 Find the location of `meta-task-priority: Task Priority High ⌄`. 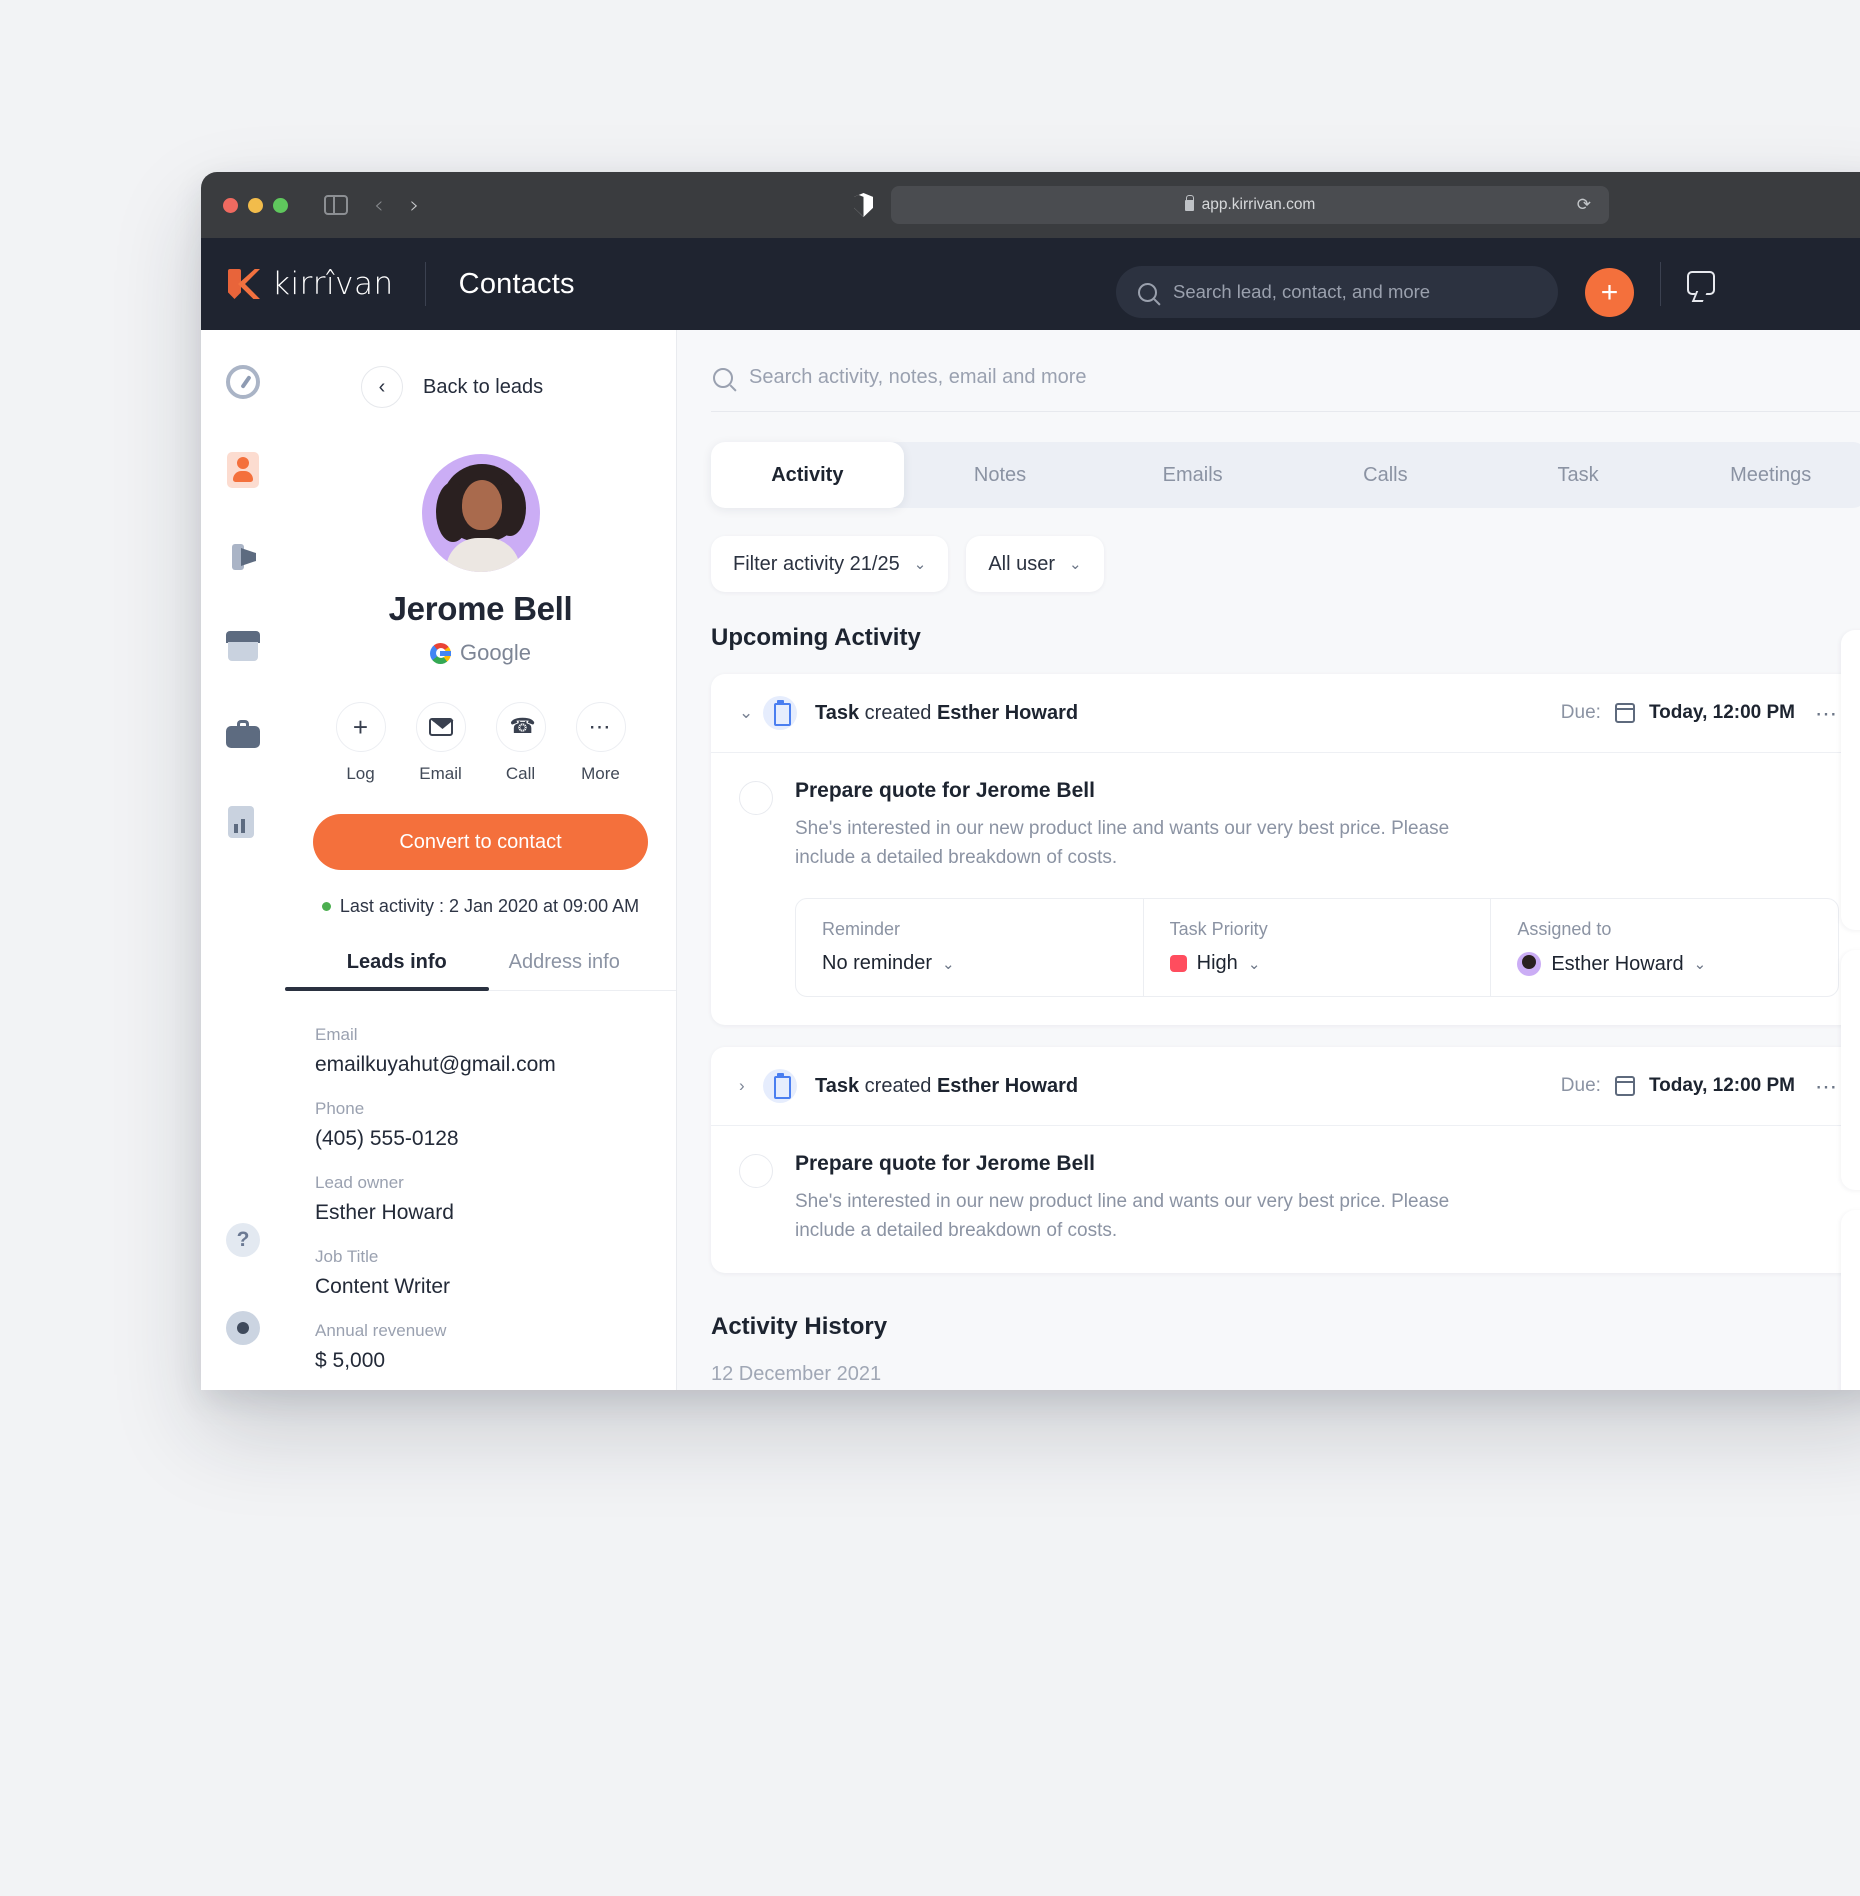

meta-task-priority: Task Priority High ⌄ is located at coordinates (1318, 947).